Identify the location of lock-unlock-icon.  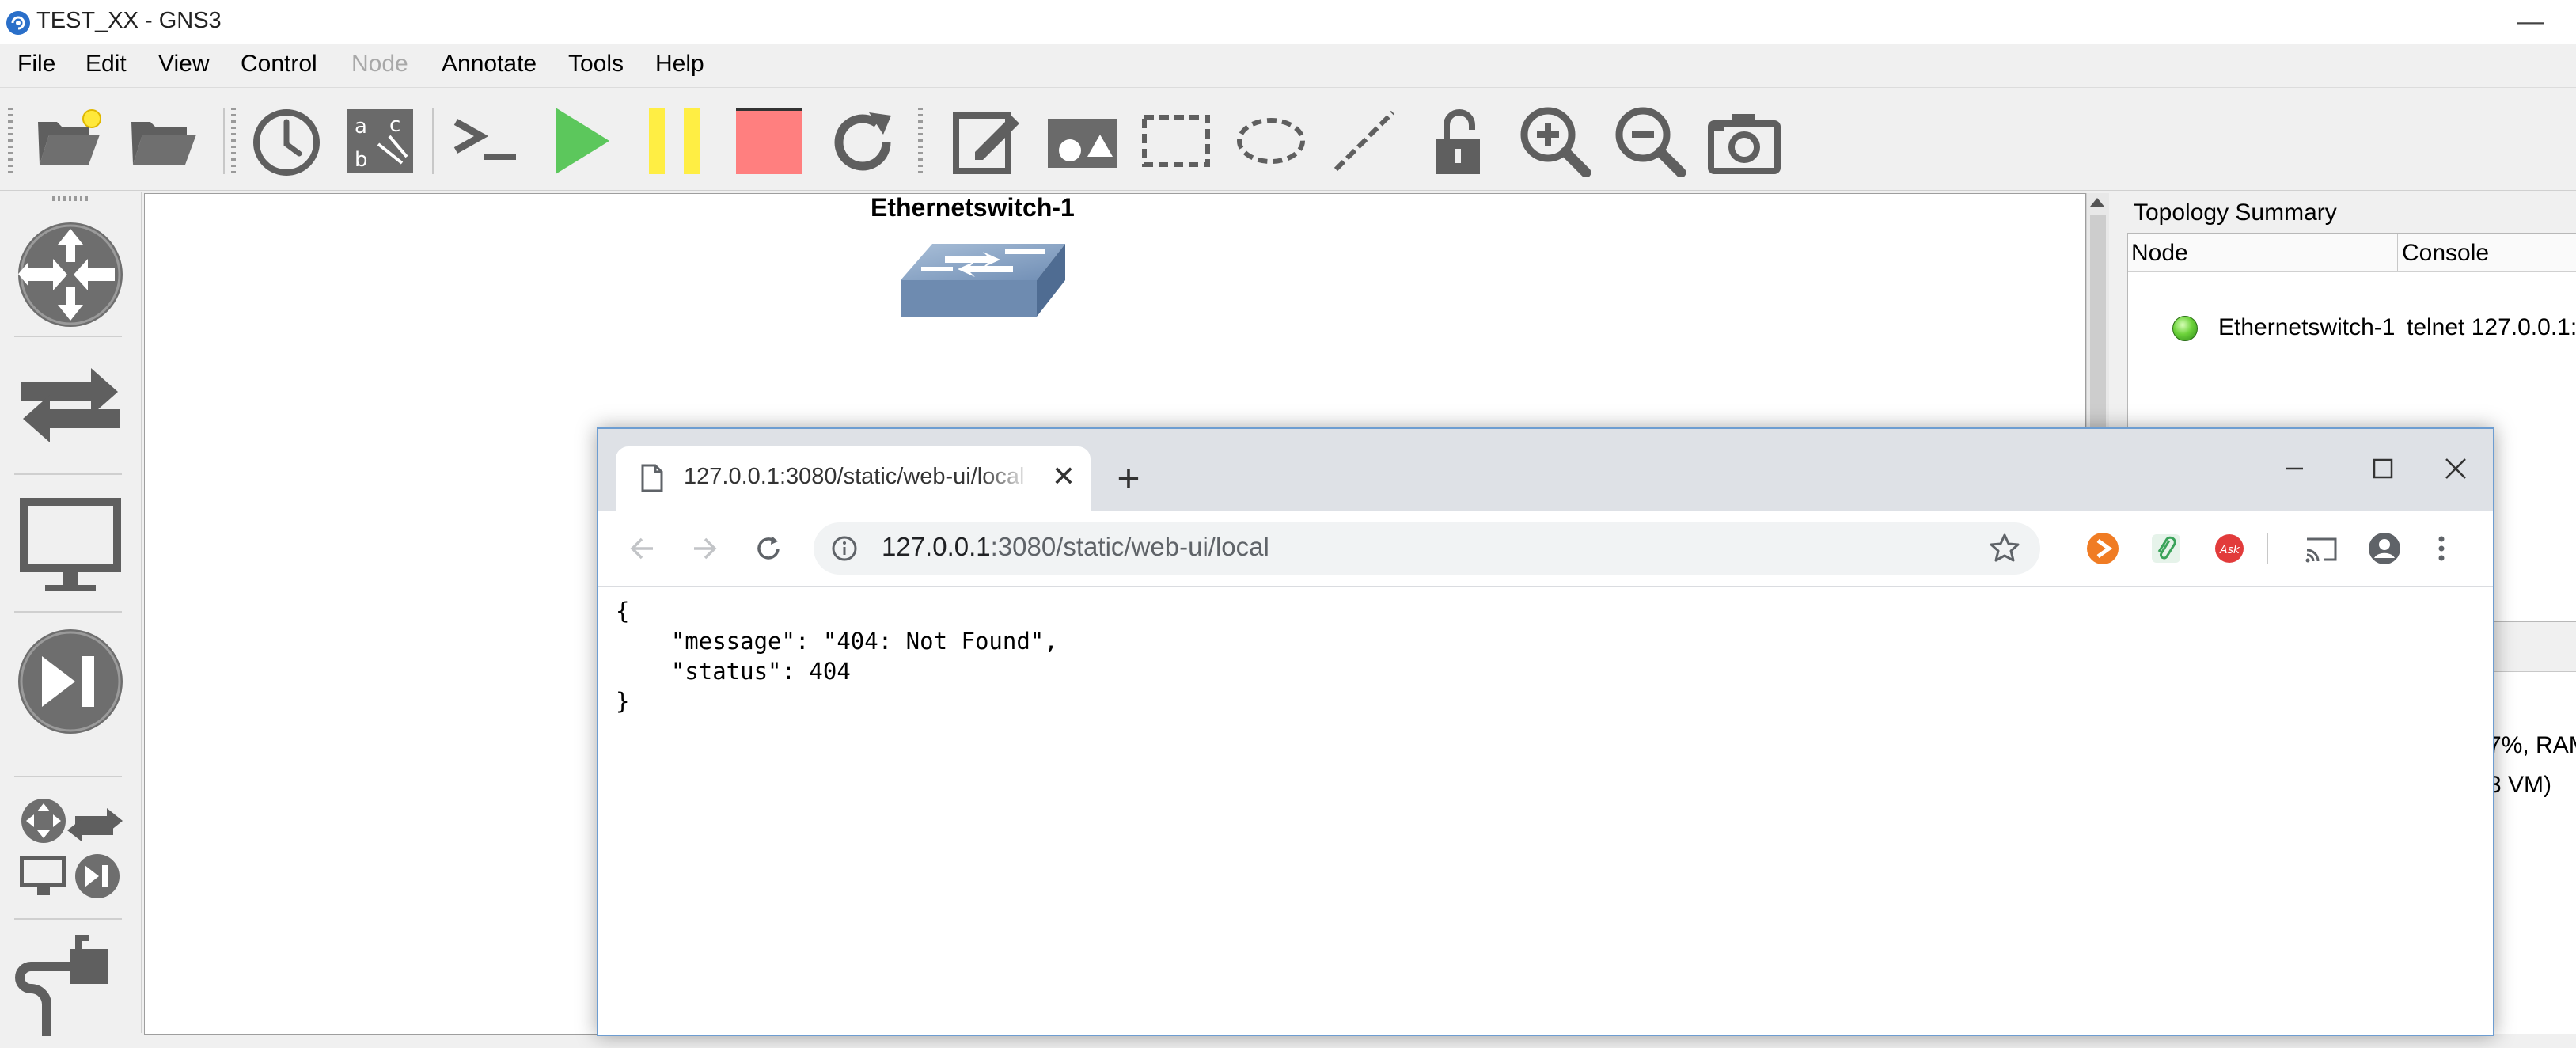
(1458, 141).